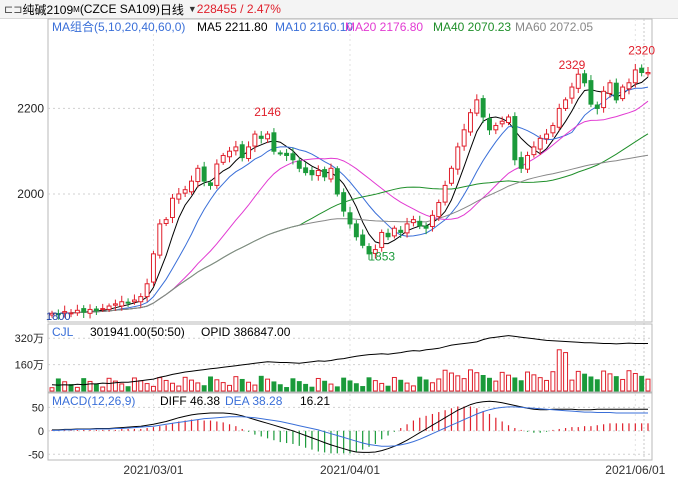 The width and height of the screenshot is (678, 483). Describe the element at coordinates (93, 401) in the screenshot. I see `macd-indicator-name: MACD(12,26,9)` at that location.